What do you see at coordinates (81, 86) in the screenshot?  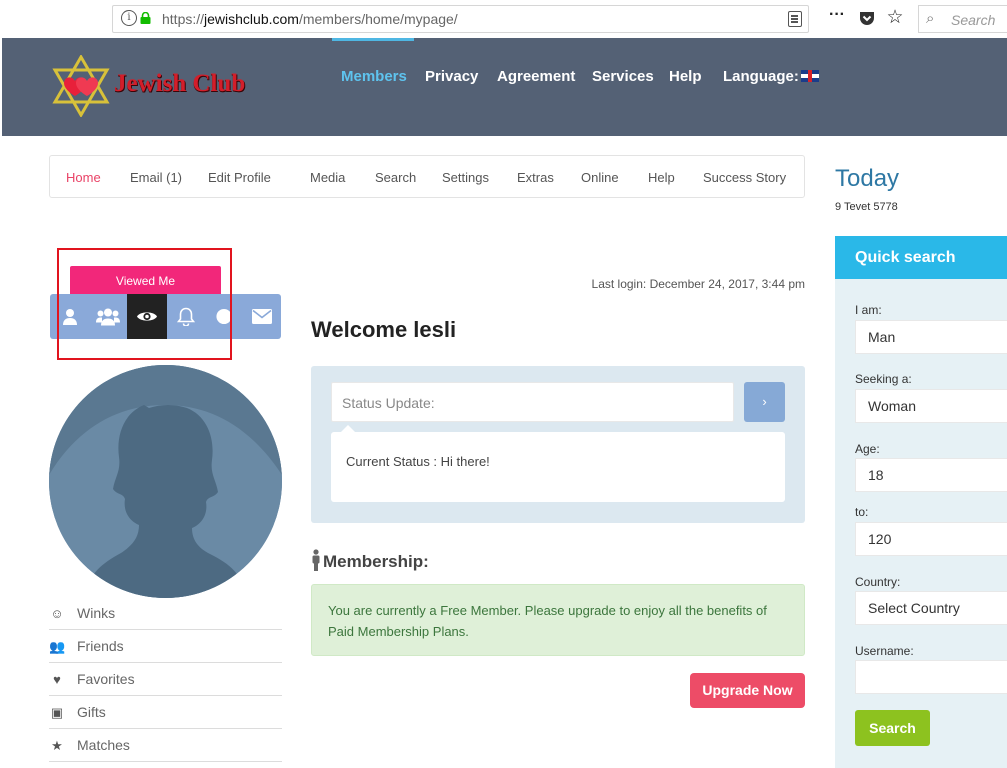 I see `star-of-david-hearts-logo` at bounding box center [81, 86].